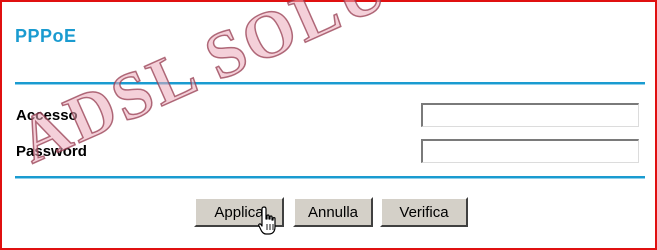 This screenshot has width=657, height=250. What do you see at coordinates (530, 115) in the screenshot?
I see `access-input` at bounding box center [530, 115].